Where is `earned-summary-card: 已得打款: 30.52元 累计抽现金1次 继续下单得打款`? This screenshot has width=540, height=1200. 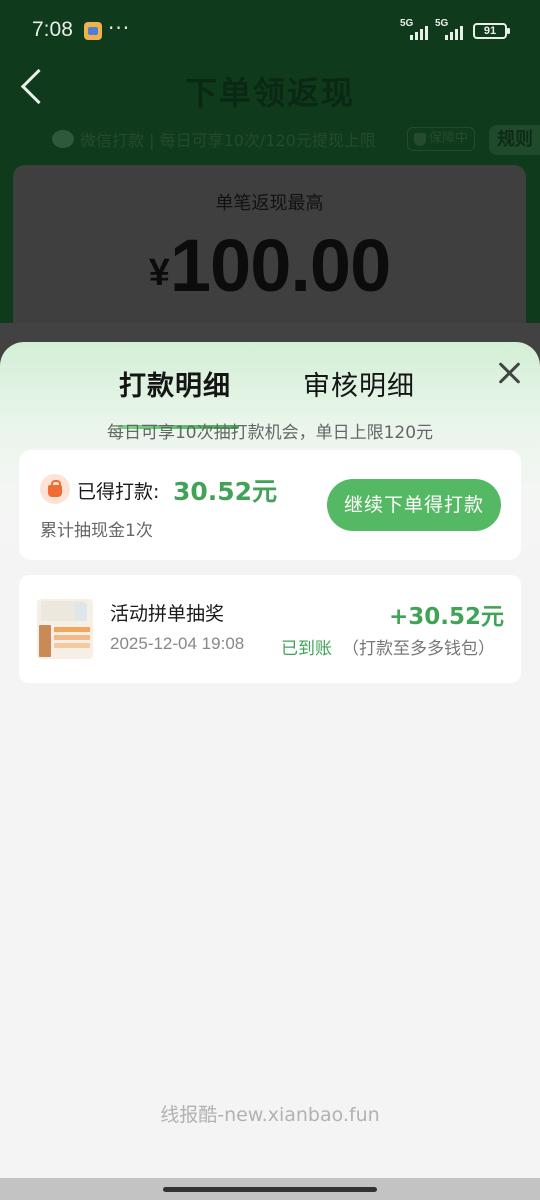 earned-summary-card: 已得打款: 30.52元 累计抽现金1次 继续下单得打款 is located at coordinates (270, 505).